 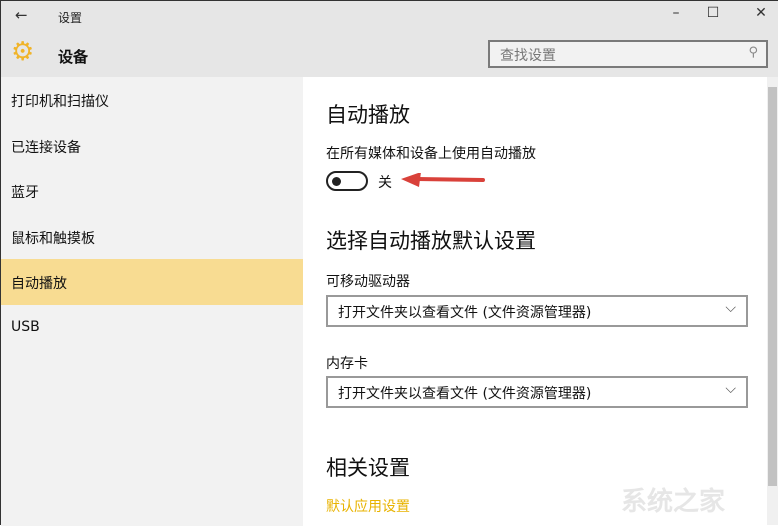 What do you see at coordinates (152, 282) in the screenshot?
I see `sidebar-item-autoplay: 自动播放` at bounding box center [152, 282].